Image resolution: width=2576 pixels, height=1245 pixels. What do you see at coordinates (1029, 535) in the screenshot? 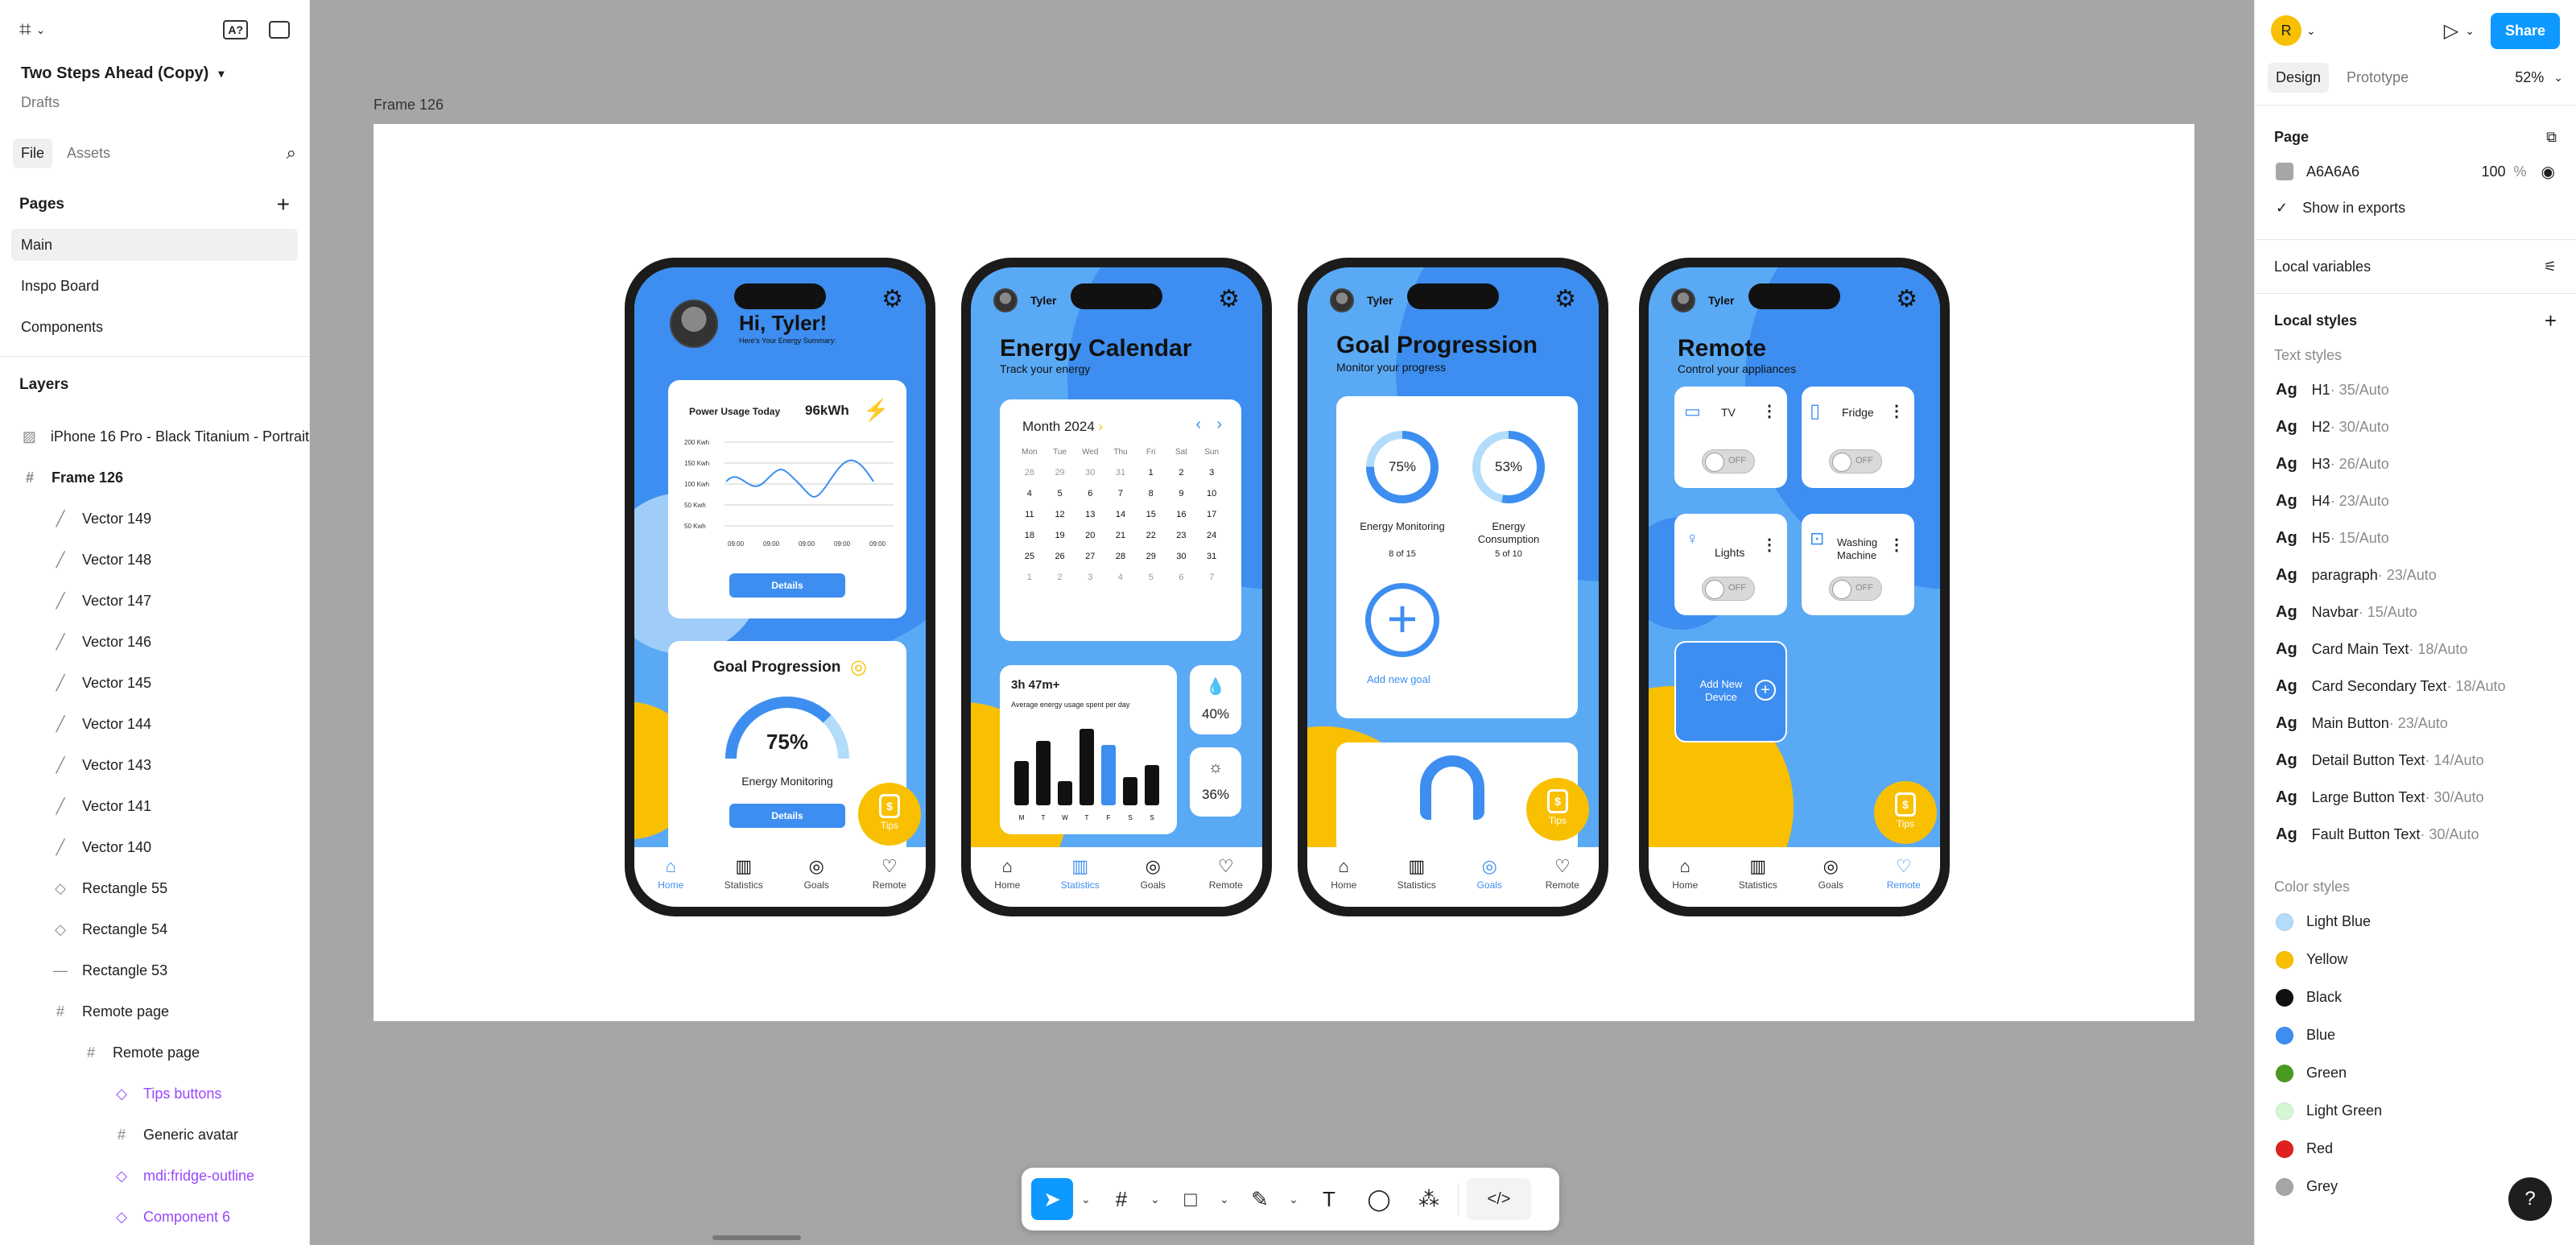
I see `calendar-day: 18` at bounding box center [1029, 535].